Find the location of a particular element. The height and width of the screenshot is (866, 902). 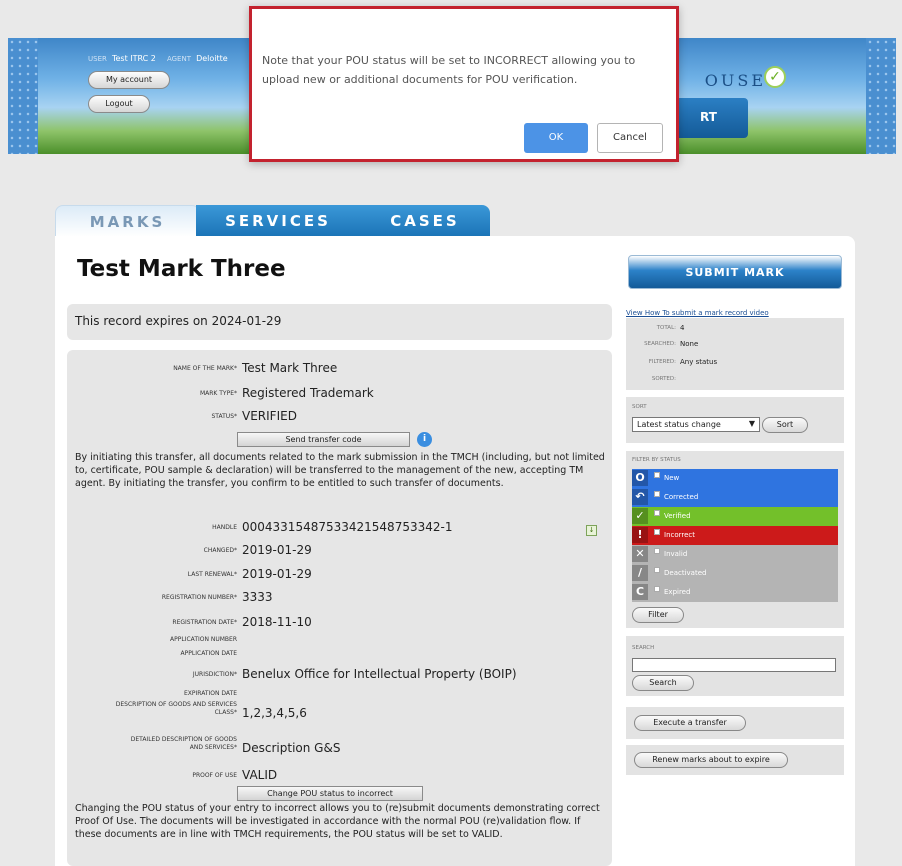

filter-item-corrected: ↶ Corrected is located at coordinates (735, 497).